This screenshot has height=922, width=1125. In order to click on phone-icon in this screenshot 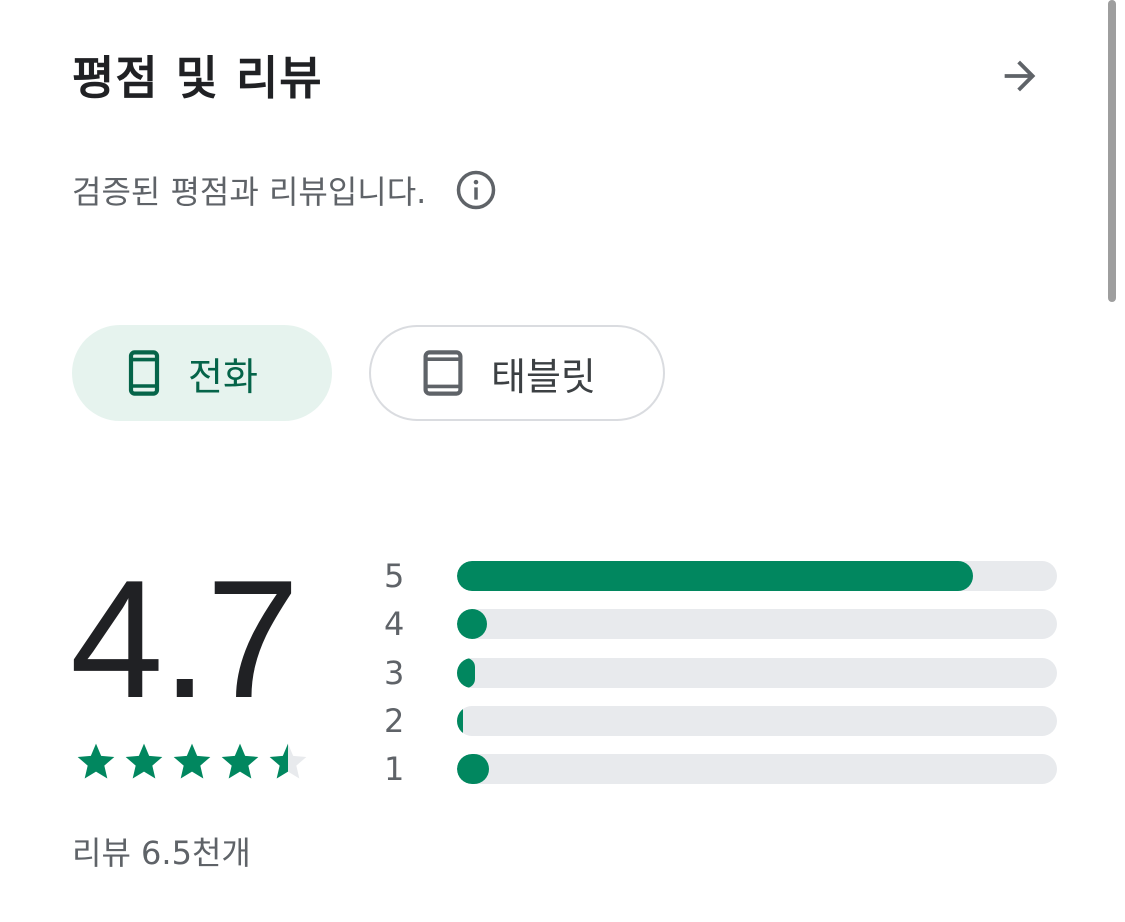, I will do `click(144, 373)`.